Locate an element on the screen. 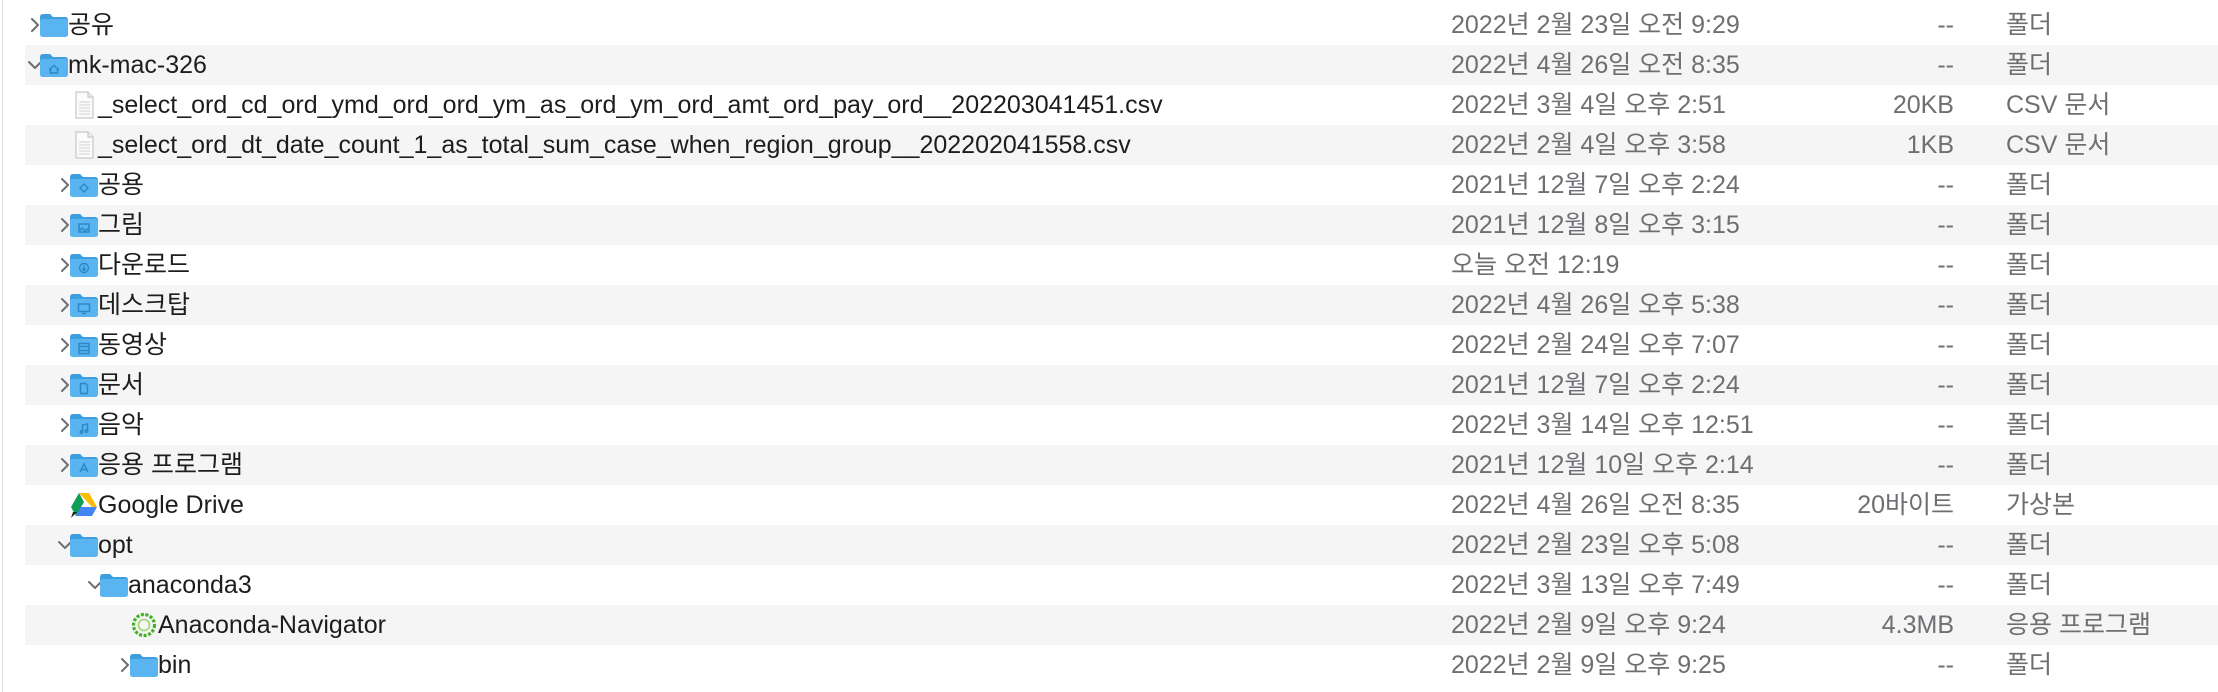 The image size is (2218, 692). date-modified: 2022년 2월 4일 오후 3:58 is located at coordinates (1588, 145).